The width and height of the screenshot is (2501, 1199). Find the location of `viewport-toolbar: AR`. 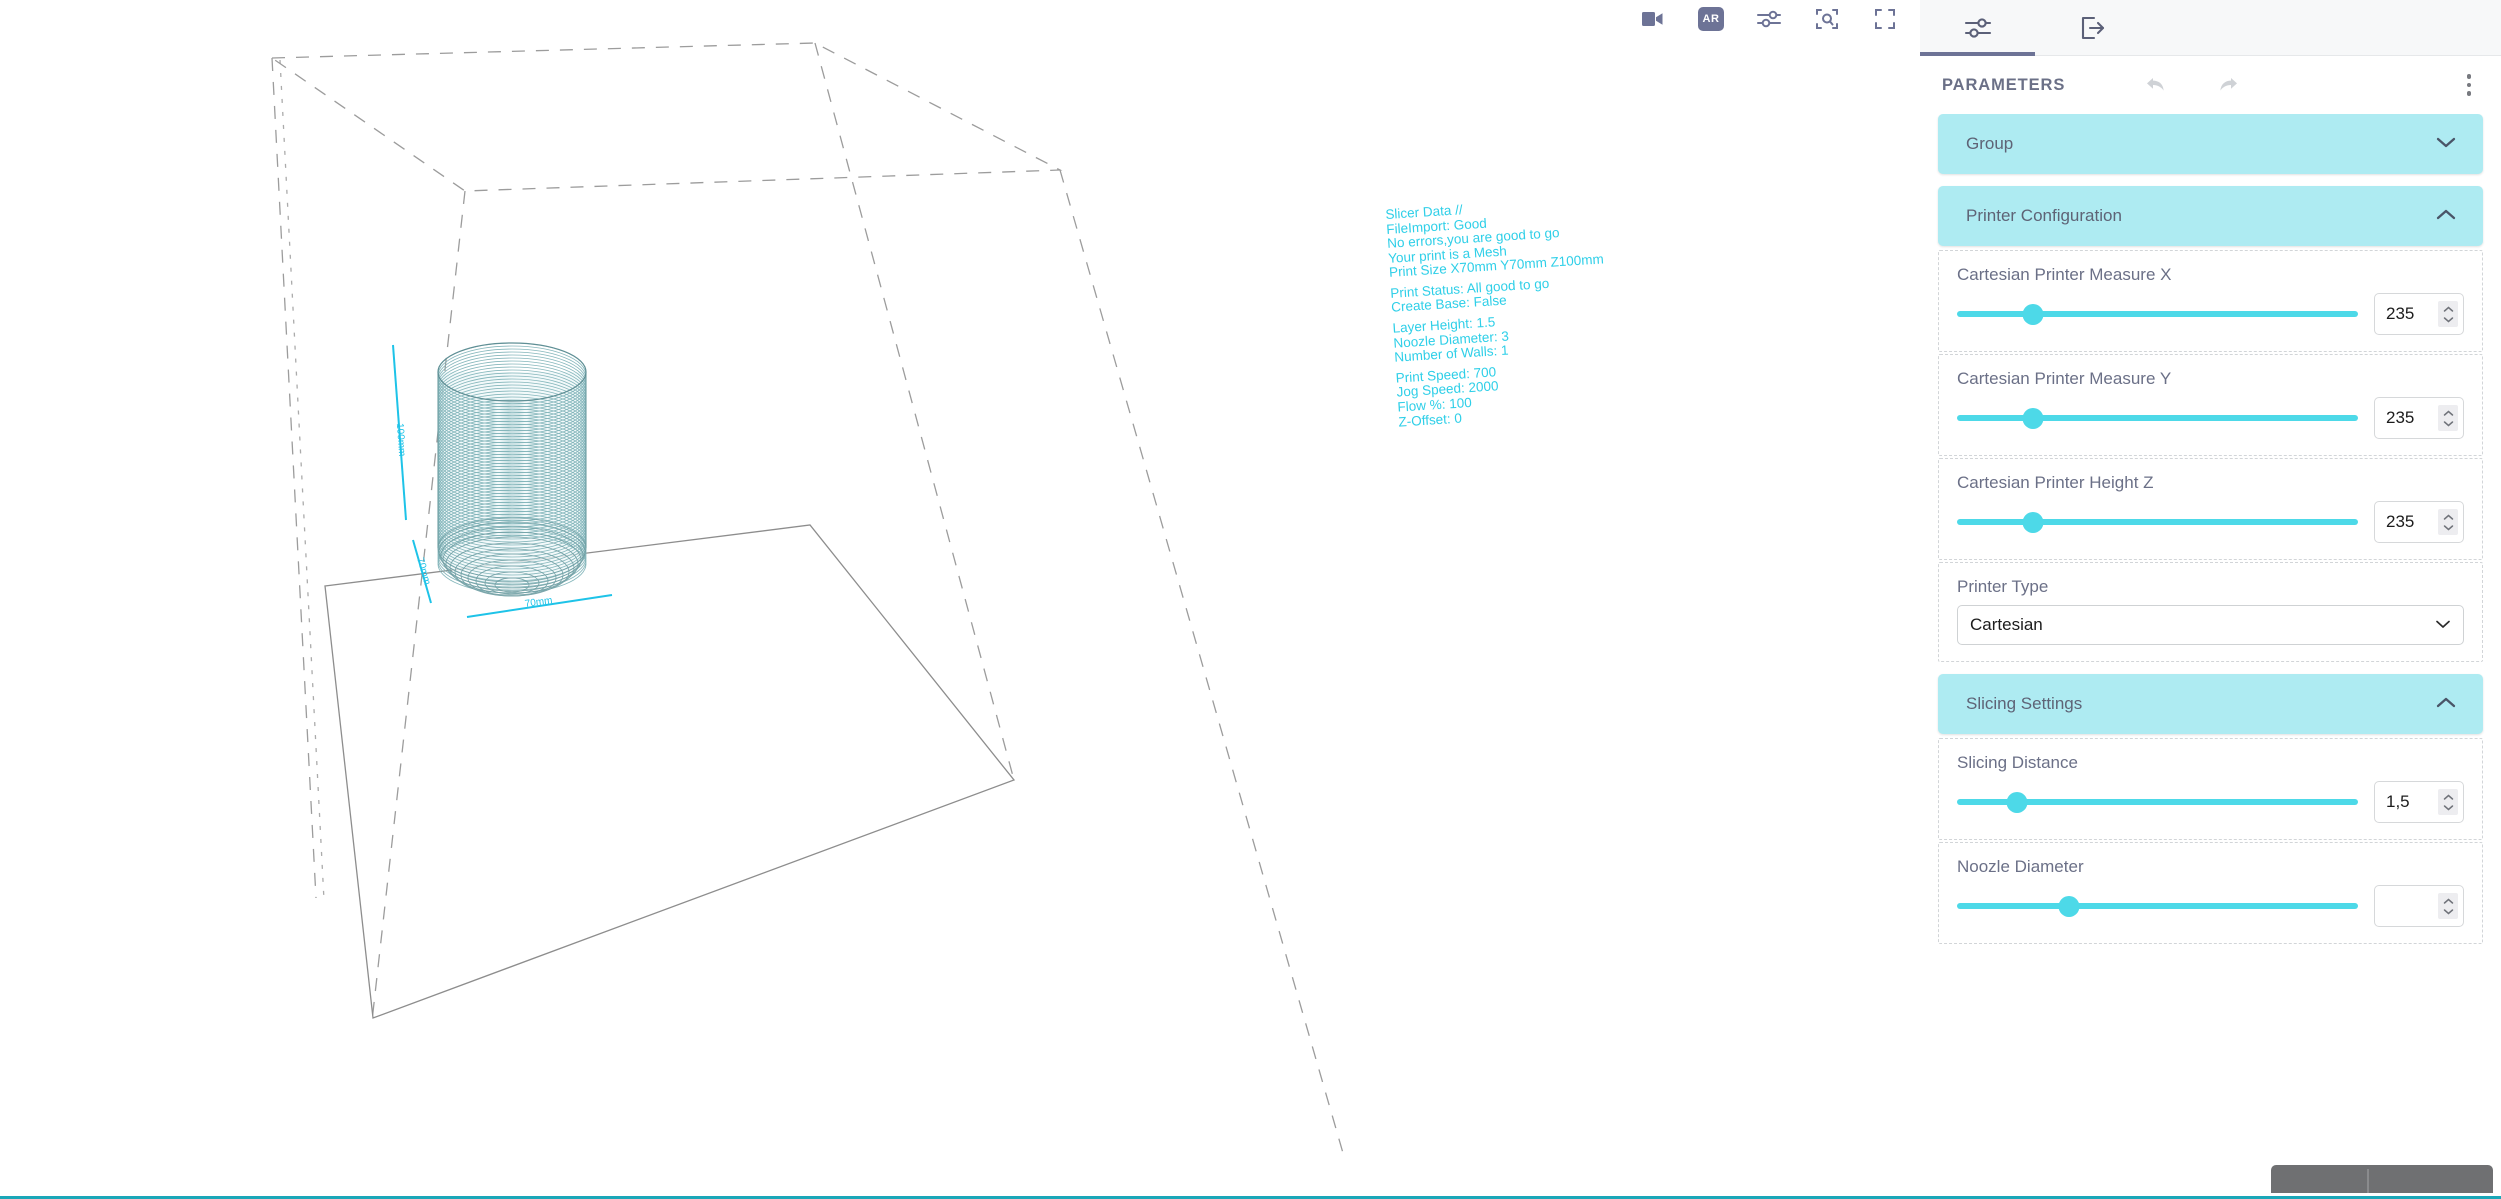

viewport-toolbar: AR is located at coordinates (1778, 18).